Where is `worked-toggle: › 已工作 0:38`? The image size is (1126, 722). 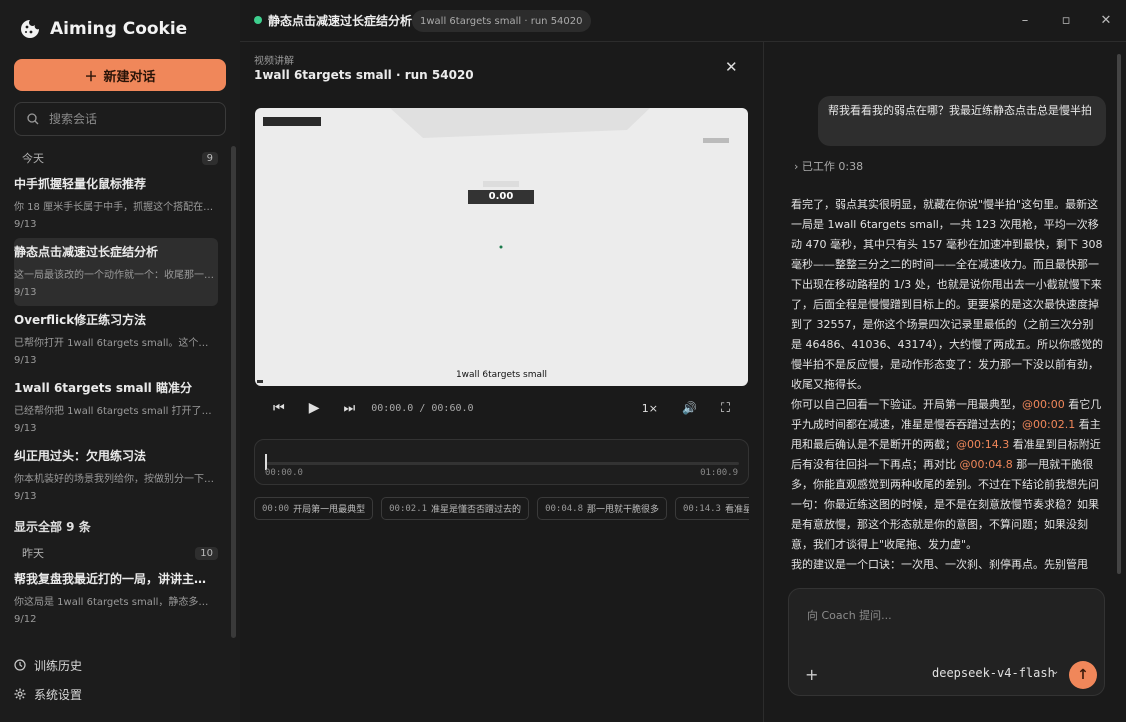
worked-toggle: › 已工作 0:38 is located at coordinates (828, 166).